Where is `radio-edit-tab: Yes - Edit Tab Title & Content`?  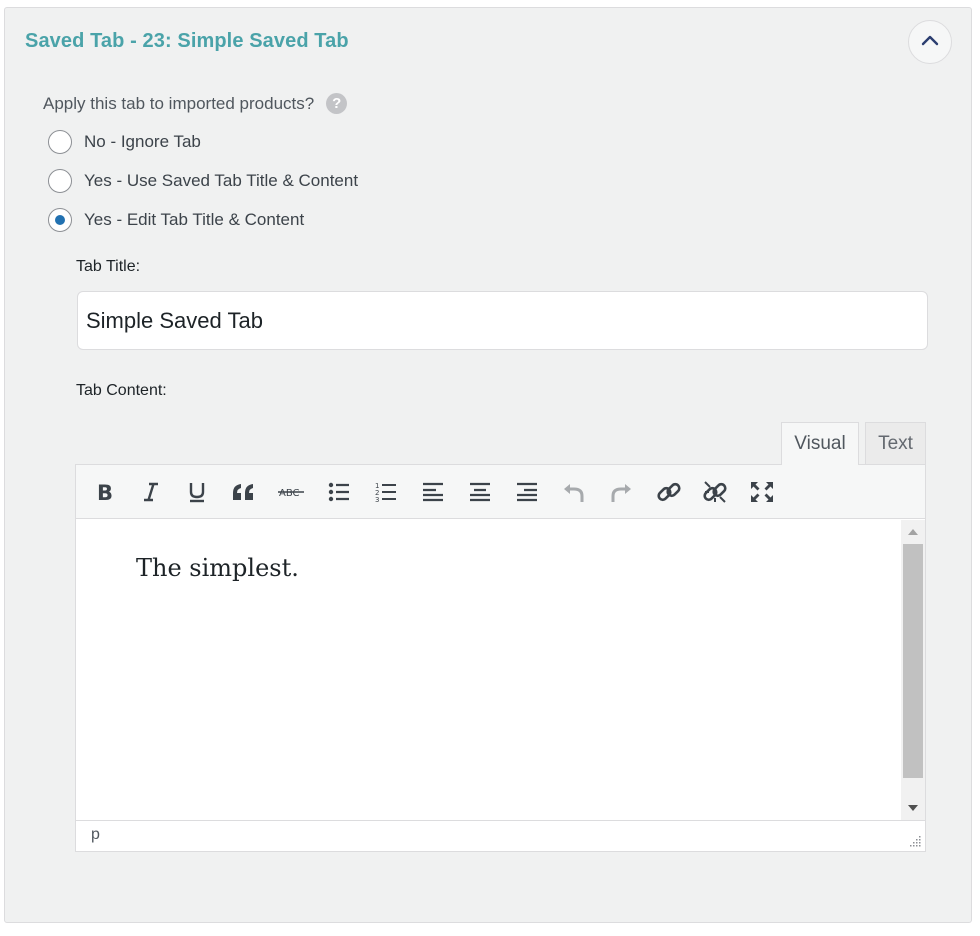
radio-edit-tab: Yes - Edit Tab Title & Content is located at coordinates (176, 220).